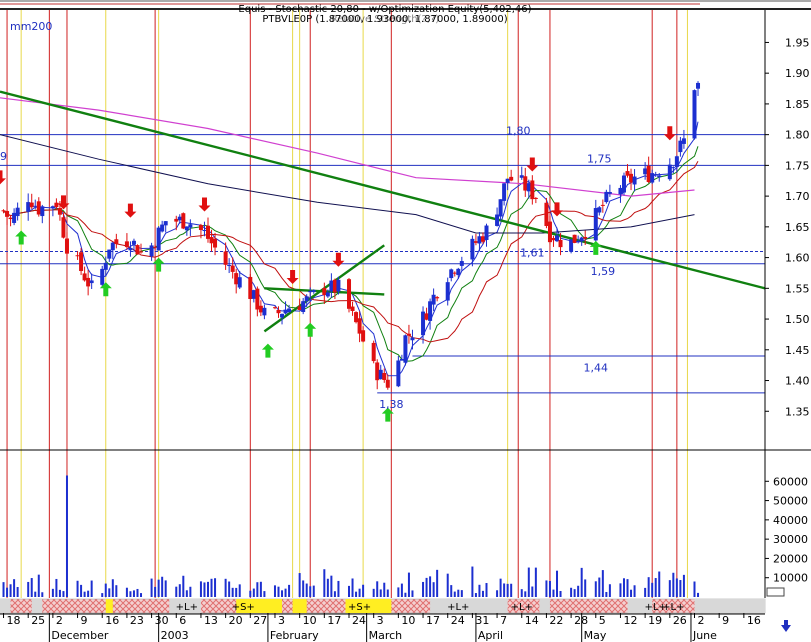  I want to click on x-tick-label-28: 2, so click(700, 620).